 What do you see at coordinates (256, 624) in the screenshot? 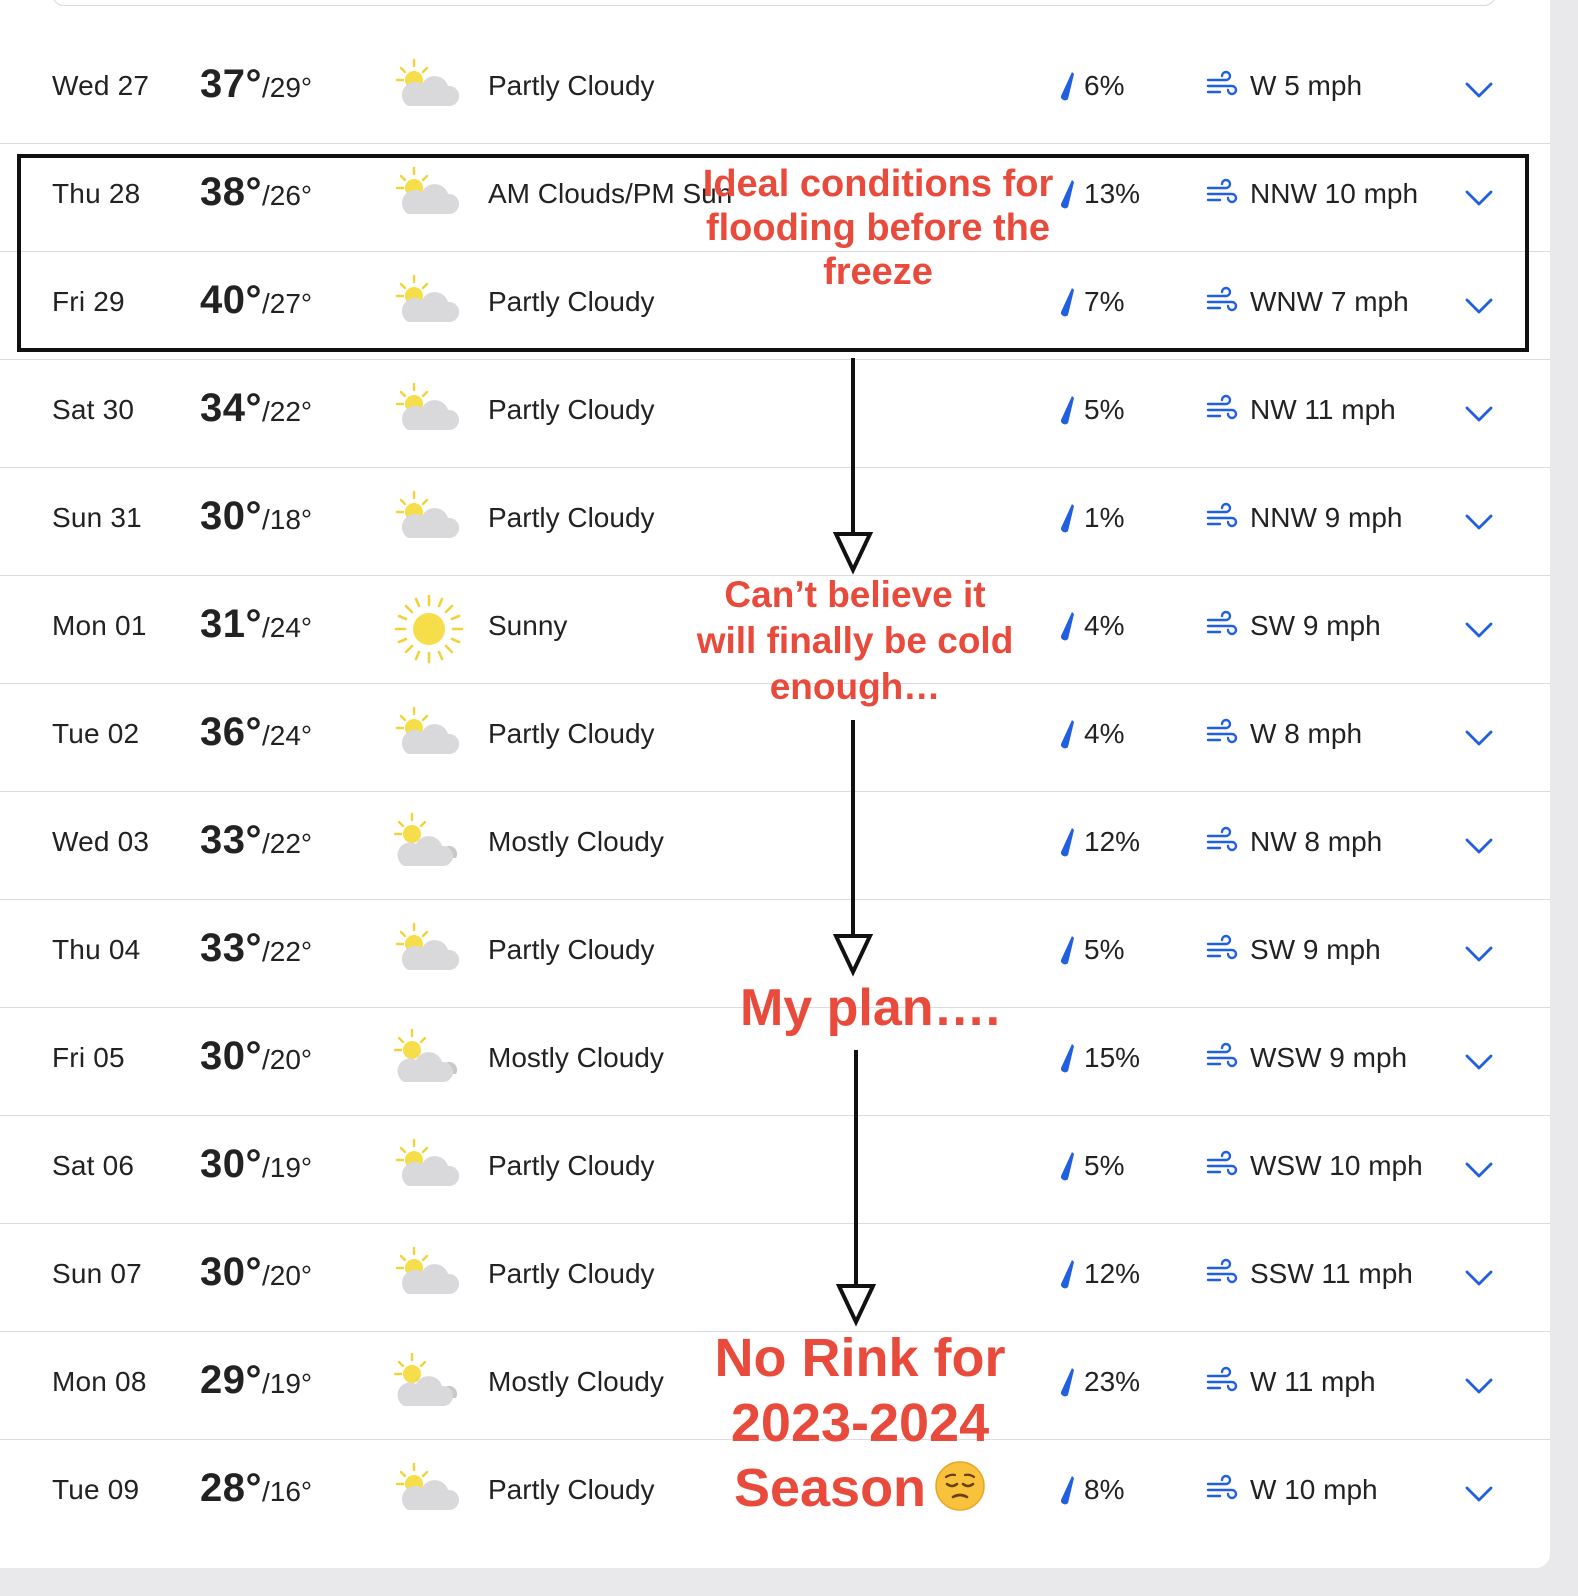
I see `temperature: 31°/24°` at bounding box center [256, 624].